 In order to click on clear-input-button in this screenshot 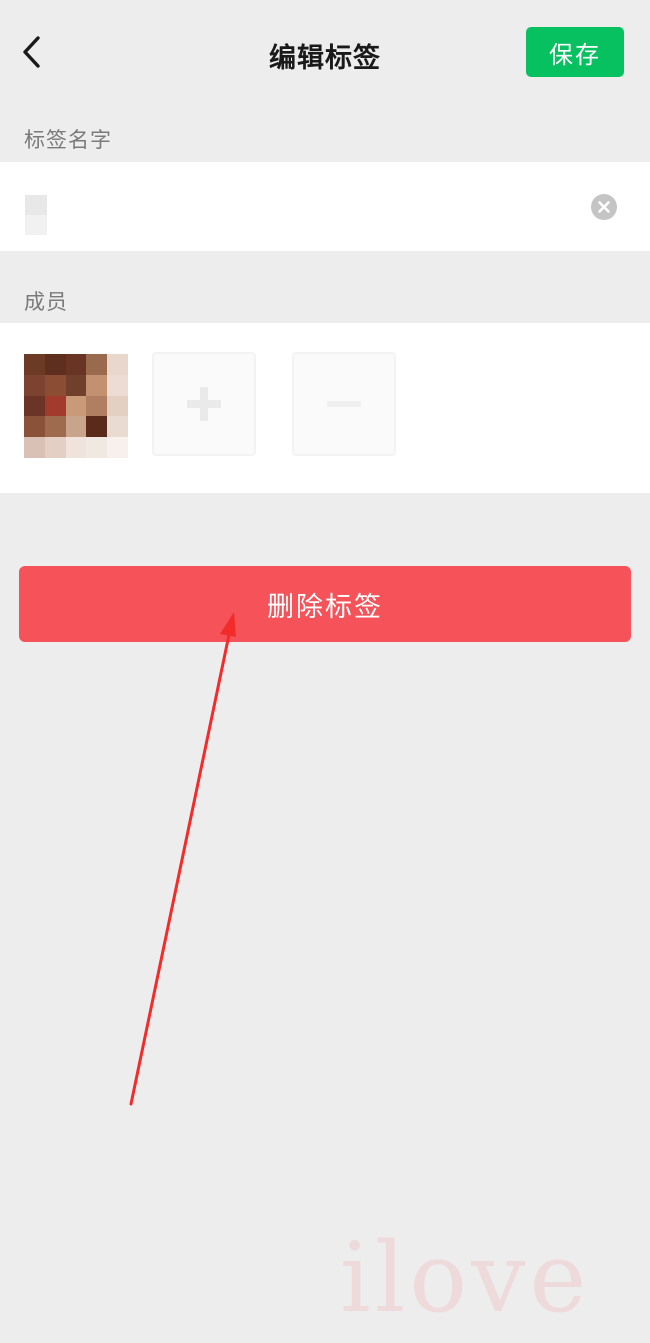, I will do `click(604, 207)`.